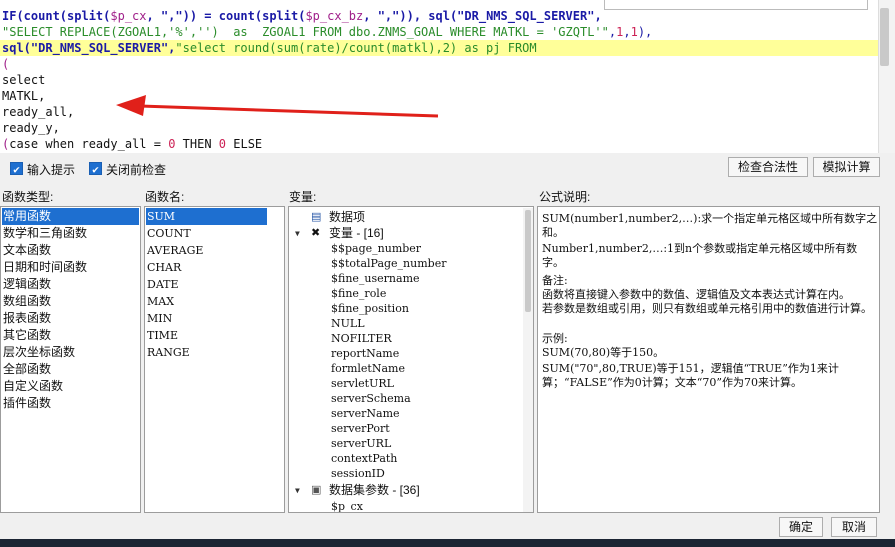 The height and width of the screenshot is (547, 895). What do you see at coordinates (26, 284) in the screenshot?
I see `func-type-item: 逻辑函数` at bounding box center [26, 284].